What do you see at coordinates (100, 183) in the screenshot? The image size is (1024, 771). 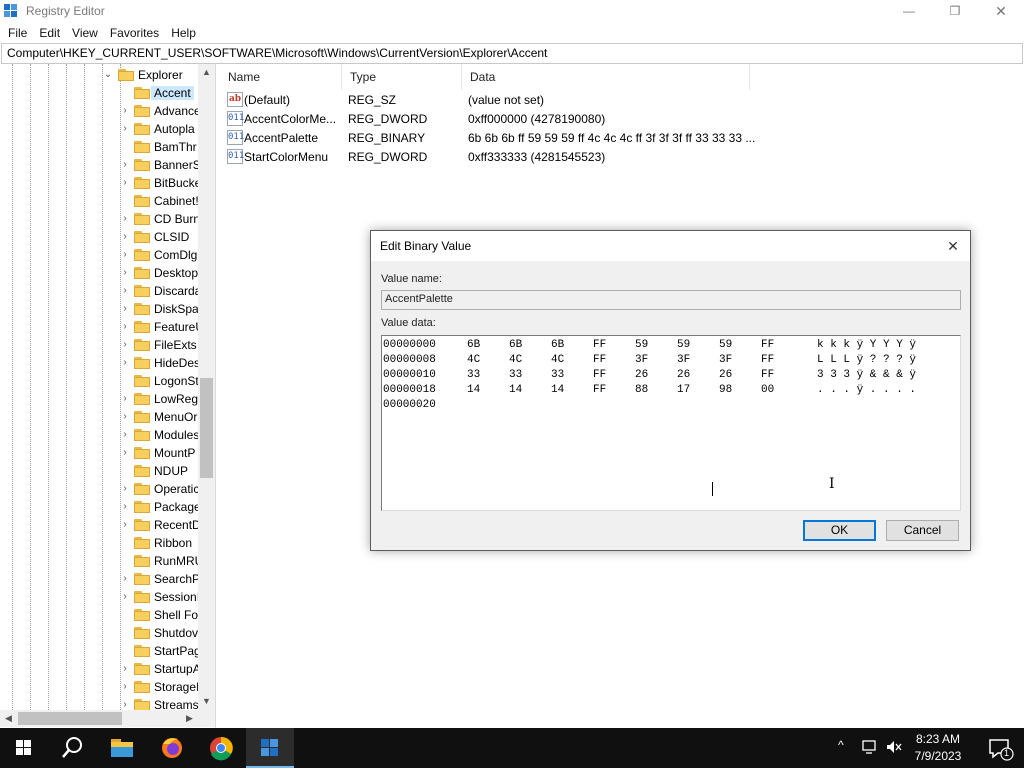 I see `tree-item: › BitBucke` at bounding box center [100, 183].